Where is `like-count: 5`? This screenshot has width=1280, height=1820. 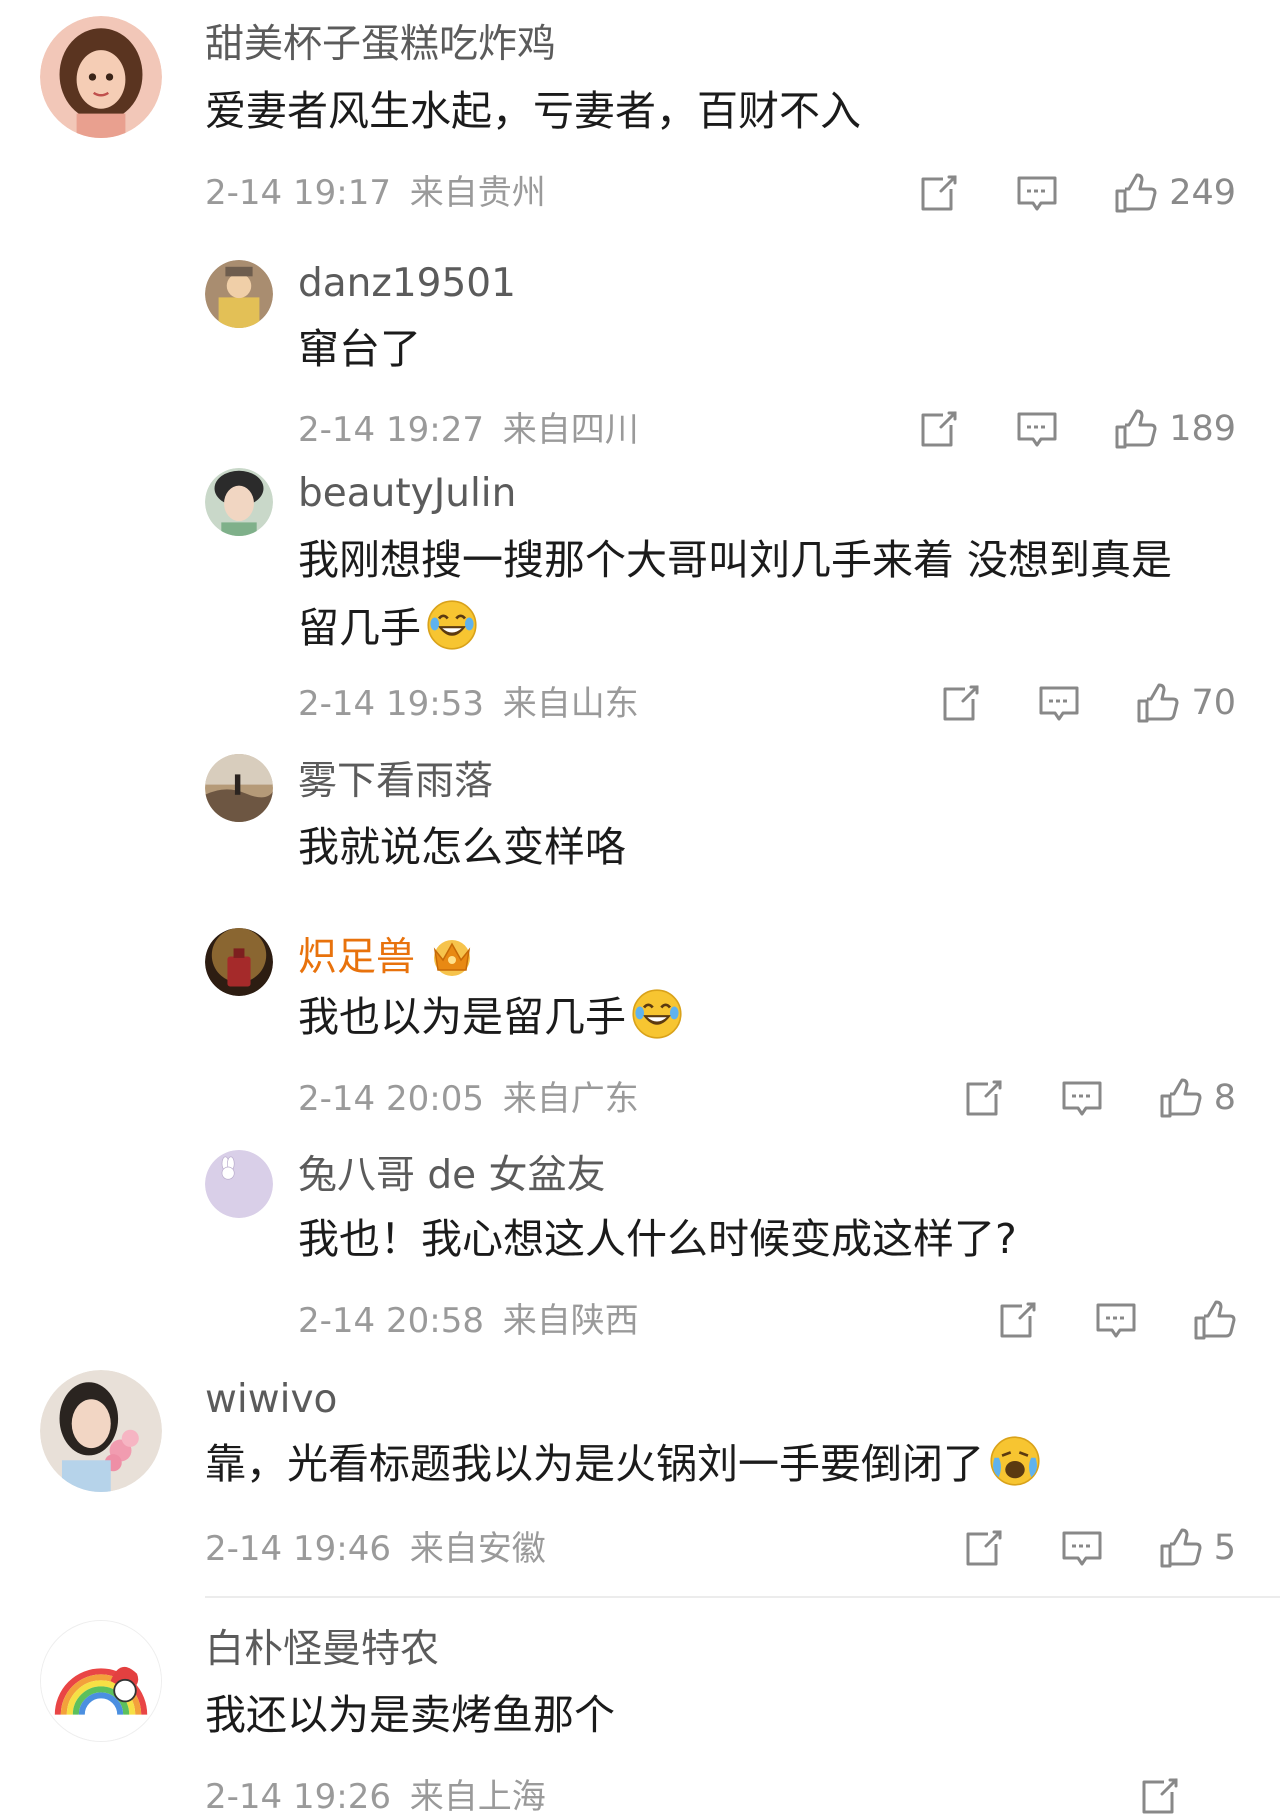
like-count: 5 is located at coordinates (1224, 1547).